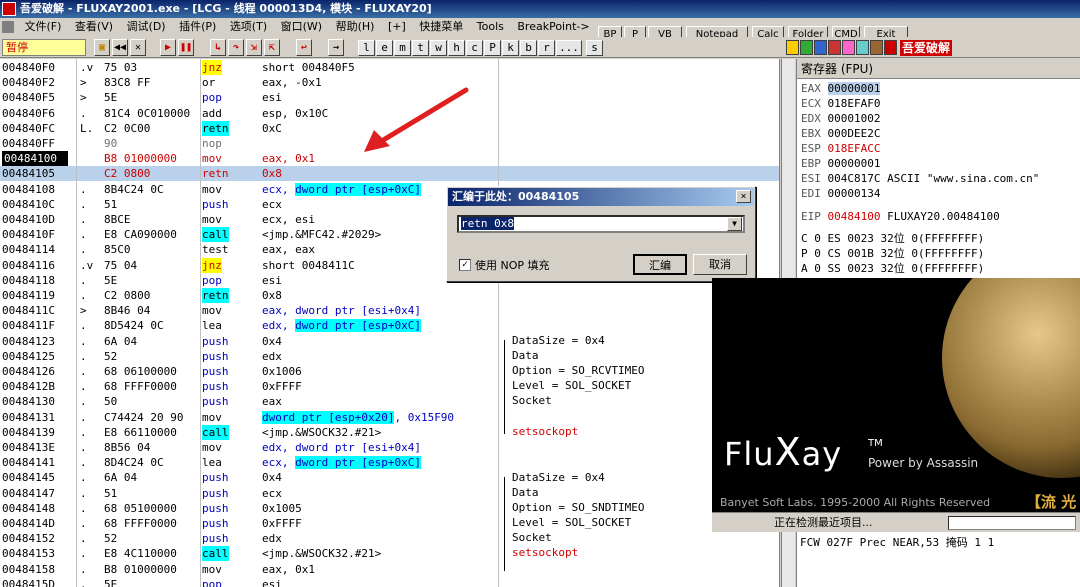 This screenshot has height=587, width=1080. What do you see at coordinates (840, 133) in the screenshot?
I see `register-row: EBX 000DEE2C` at bounding box center [840, 133].